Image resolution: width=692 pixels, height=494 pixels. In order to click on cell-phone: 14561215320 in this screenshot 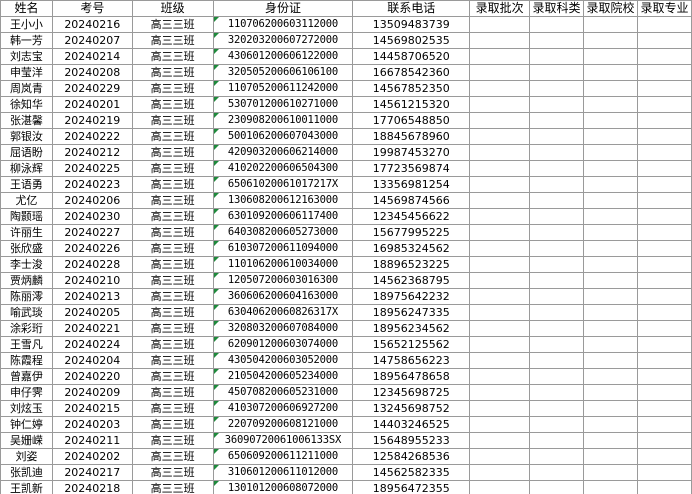, I will do `click(411, 104)`.